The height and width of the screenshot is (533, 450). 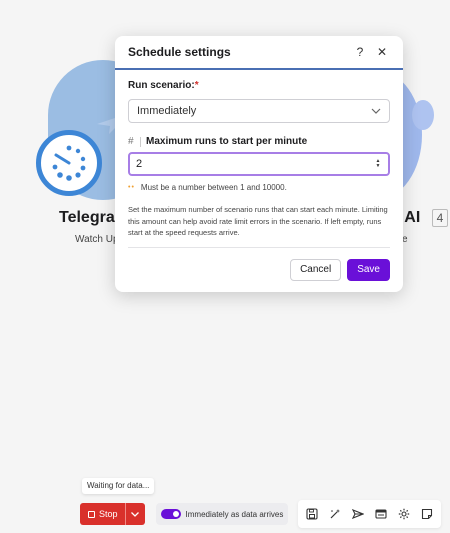 I want to click on stop-options-button, so click(x=134, y=514).